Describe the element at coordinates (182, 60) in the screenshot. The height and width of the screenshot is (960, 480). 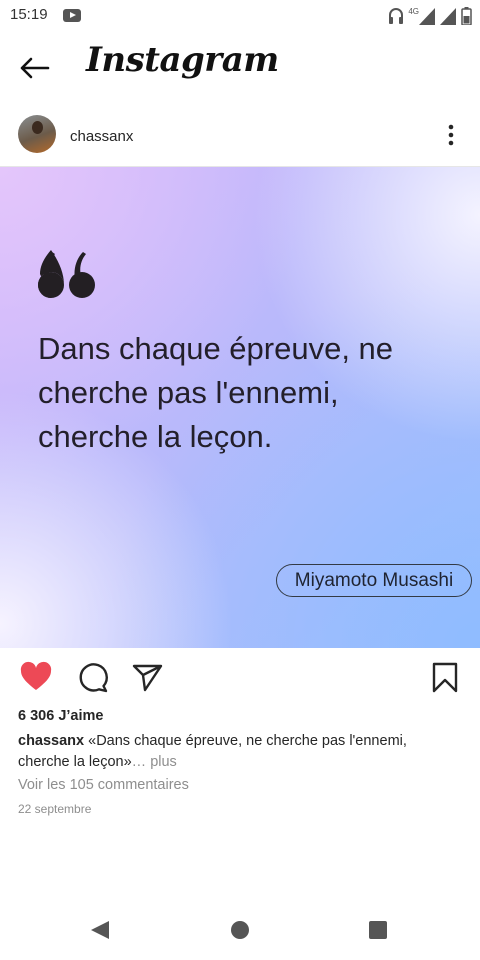
I see `app-title: Instagram` at that location.